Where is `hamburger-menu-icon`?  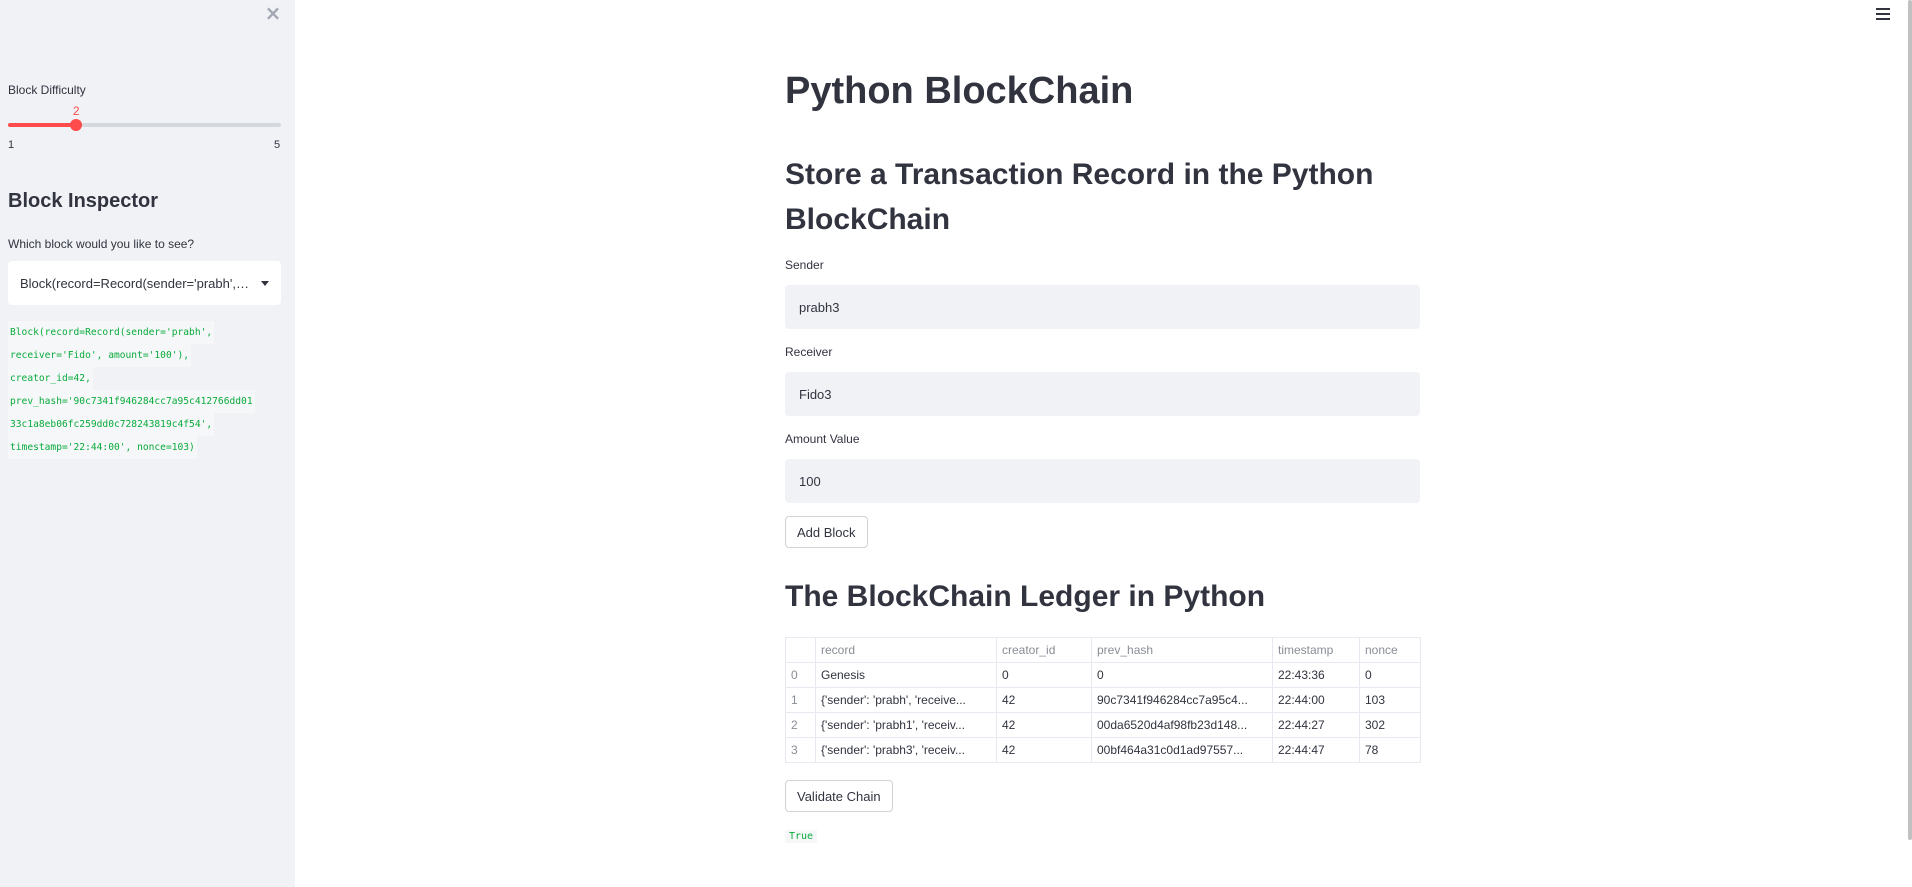
hamburger-menu-icon is located at coordinates (1883, 15).